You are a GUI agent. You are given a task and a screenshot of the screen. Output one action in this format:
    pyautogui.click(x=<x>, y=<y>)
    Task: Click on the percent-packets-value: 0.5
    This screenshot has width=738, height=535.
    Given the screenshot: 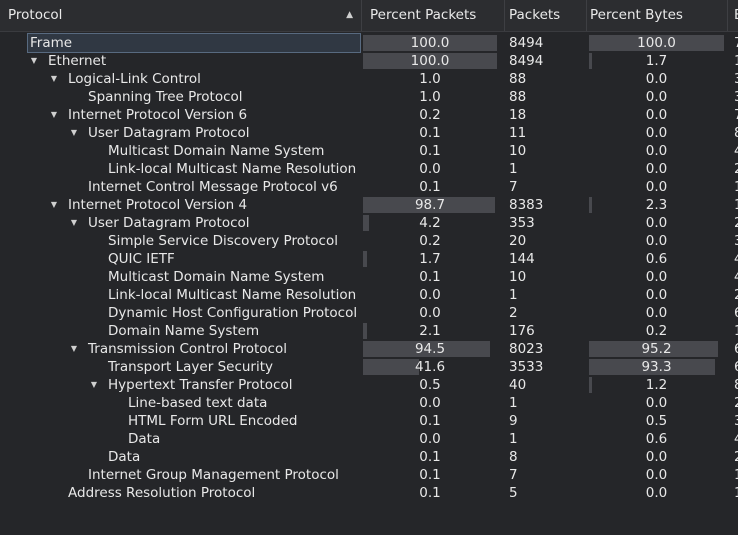 What is the action you would take?
    pyautogui.click(x=430, y=385)
    